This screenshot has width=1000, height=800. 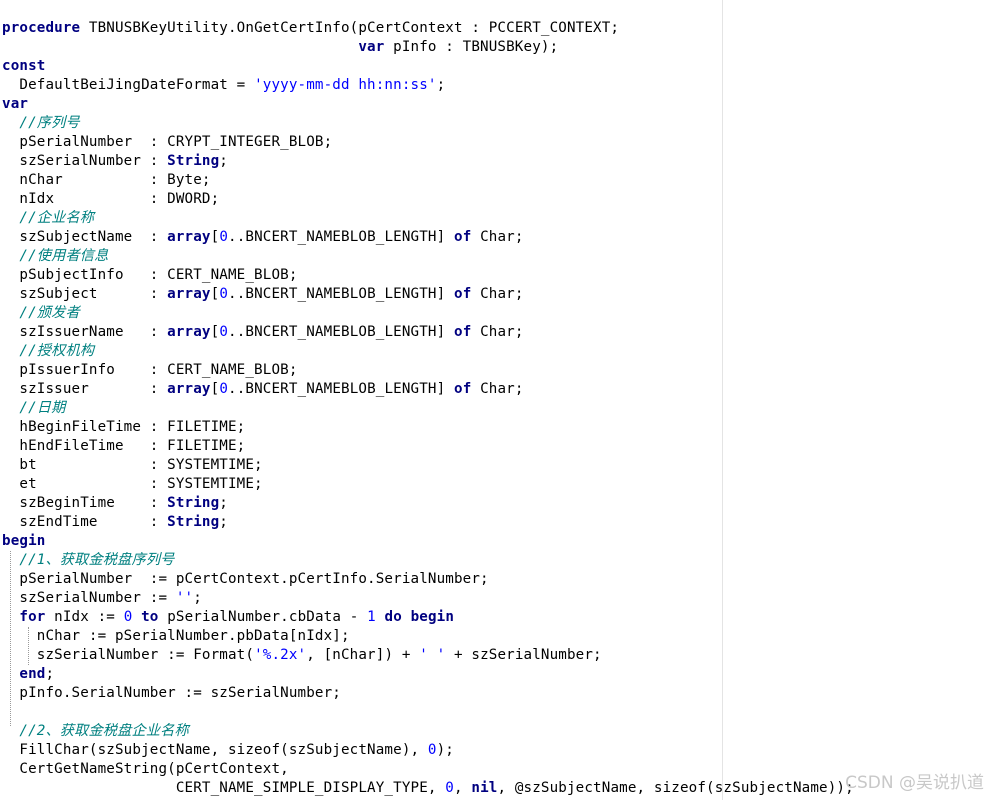 What do you see at coordinates (167, 142) in the screenshot?
I see `code-text: pSerialNumber : CRYPT_INTEGER_BLOB;` at bounding box center [167, 142].